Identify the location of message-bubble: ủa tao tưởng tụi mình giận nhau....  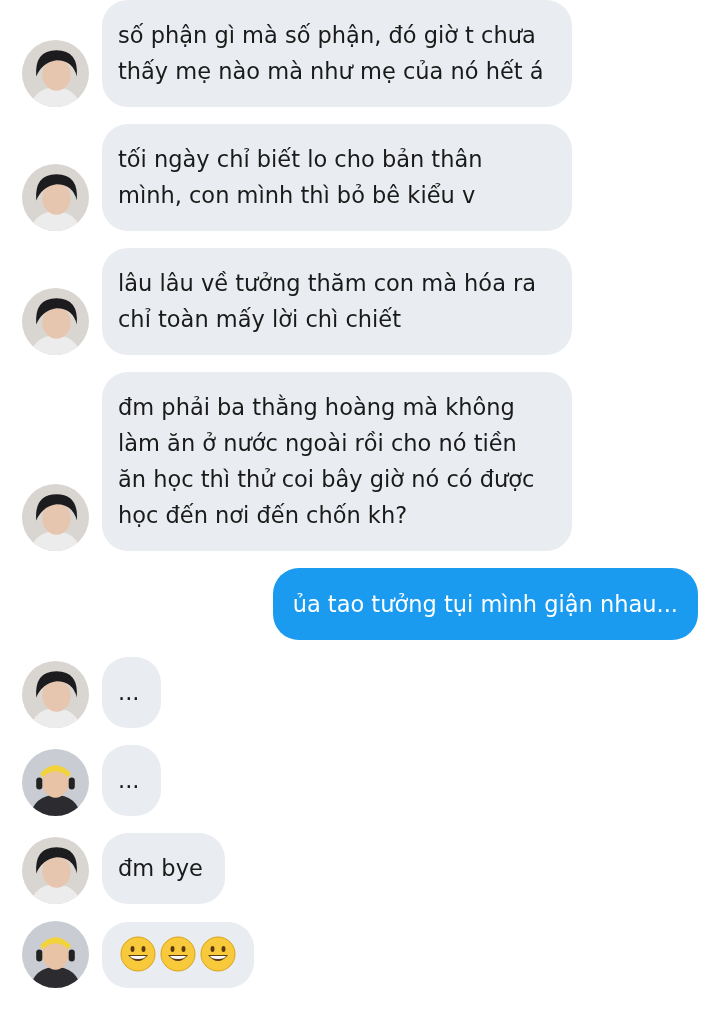
(485, 604).